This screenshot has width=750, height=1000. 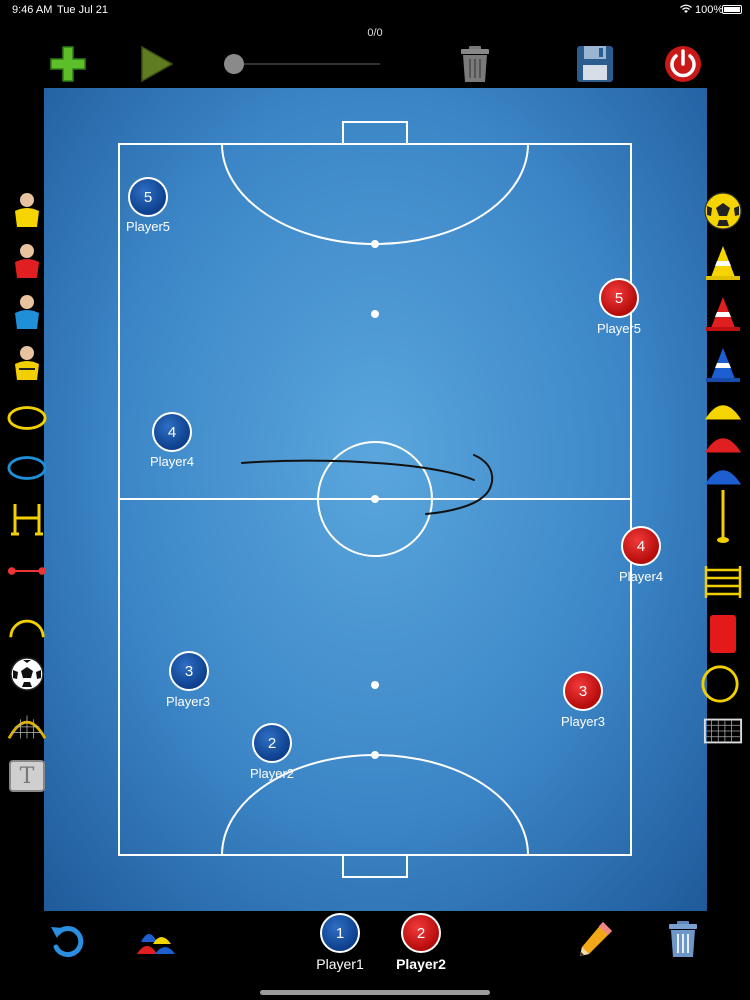 I want to click on bottom-red-player-2: 2, so click(x=421, y=933).